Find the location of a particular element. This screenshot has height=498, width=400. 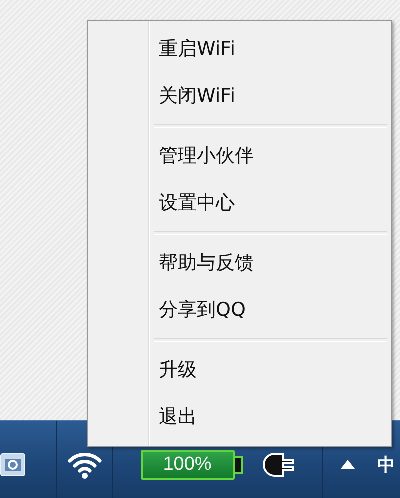

menu-item: 重启WiFi is located at coordinates (239, 48).